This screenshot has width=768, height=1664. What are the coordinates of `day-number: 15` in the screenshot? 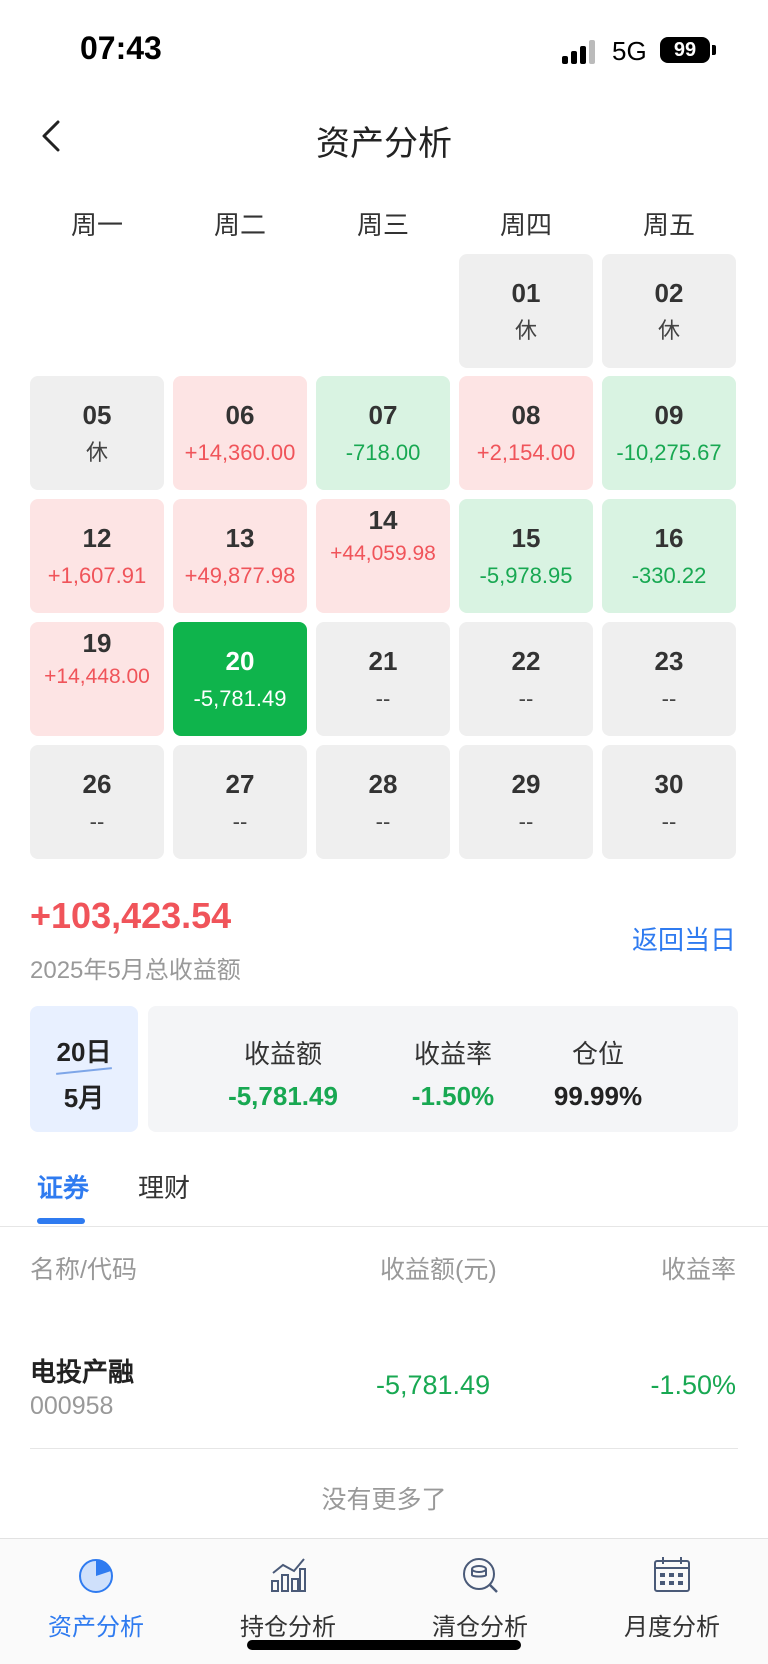 It's located at (526, 538).